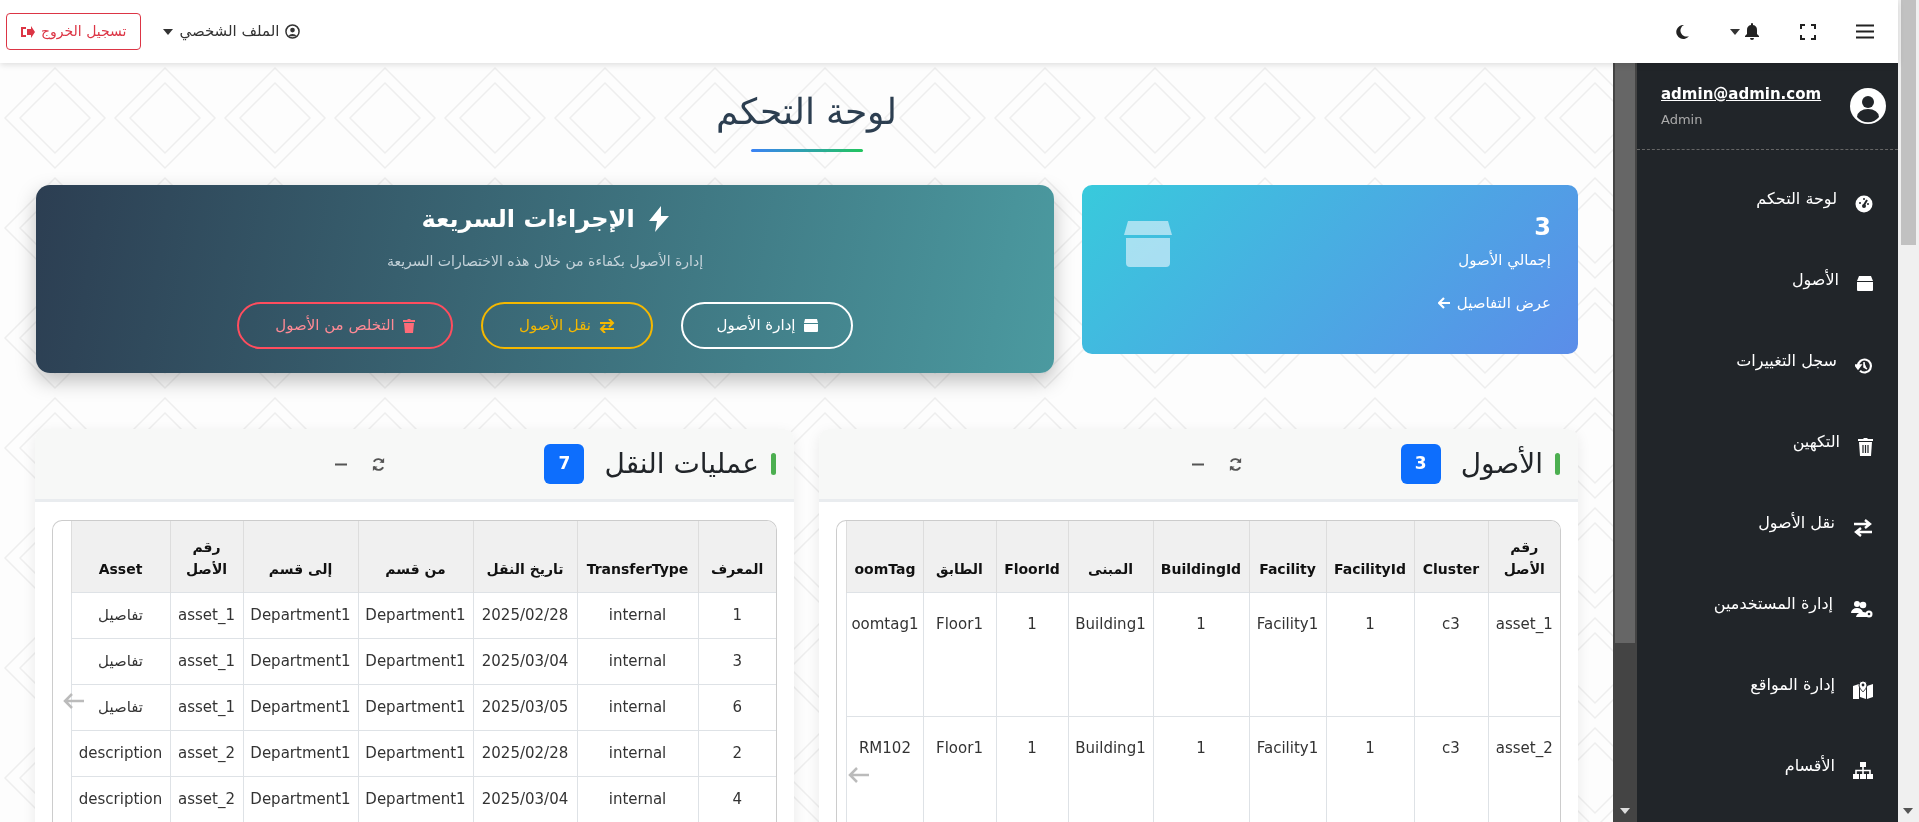  What do you see at coordinates (415, 556) in the screenshot?
I see `column-header: من قسم` at bounding box center [415, 556].